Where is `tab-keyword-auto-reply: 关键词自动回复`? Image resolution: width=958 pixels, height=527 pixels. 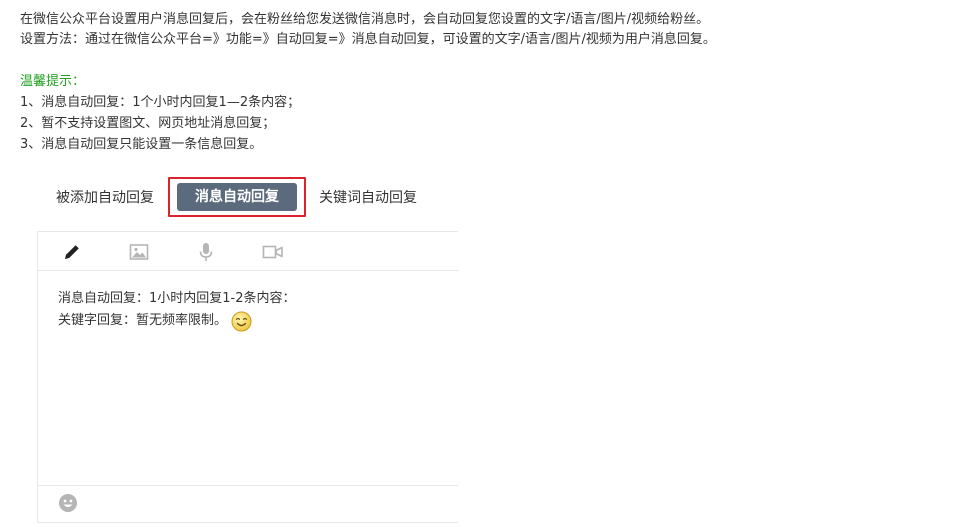
tab-keyword-auto-reply: 关键词自动回复 is located at coordinates (368, 198).